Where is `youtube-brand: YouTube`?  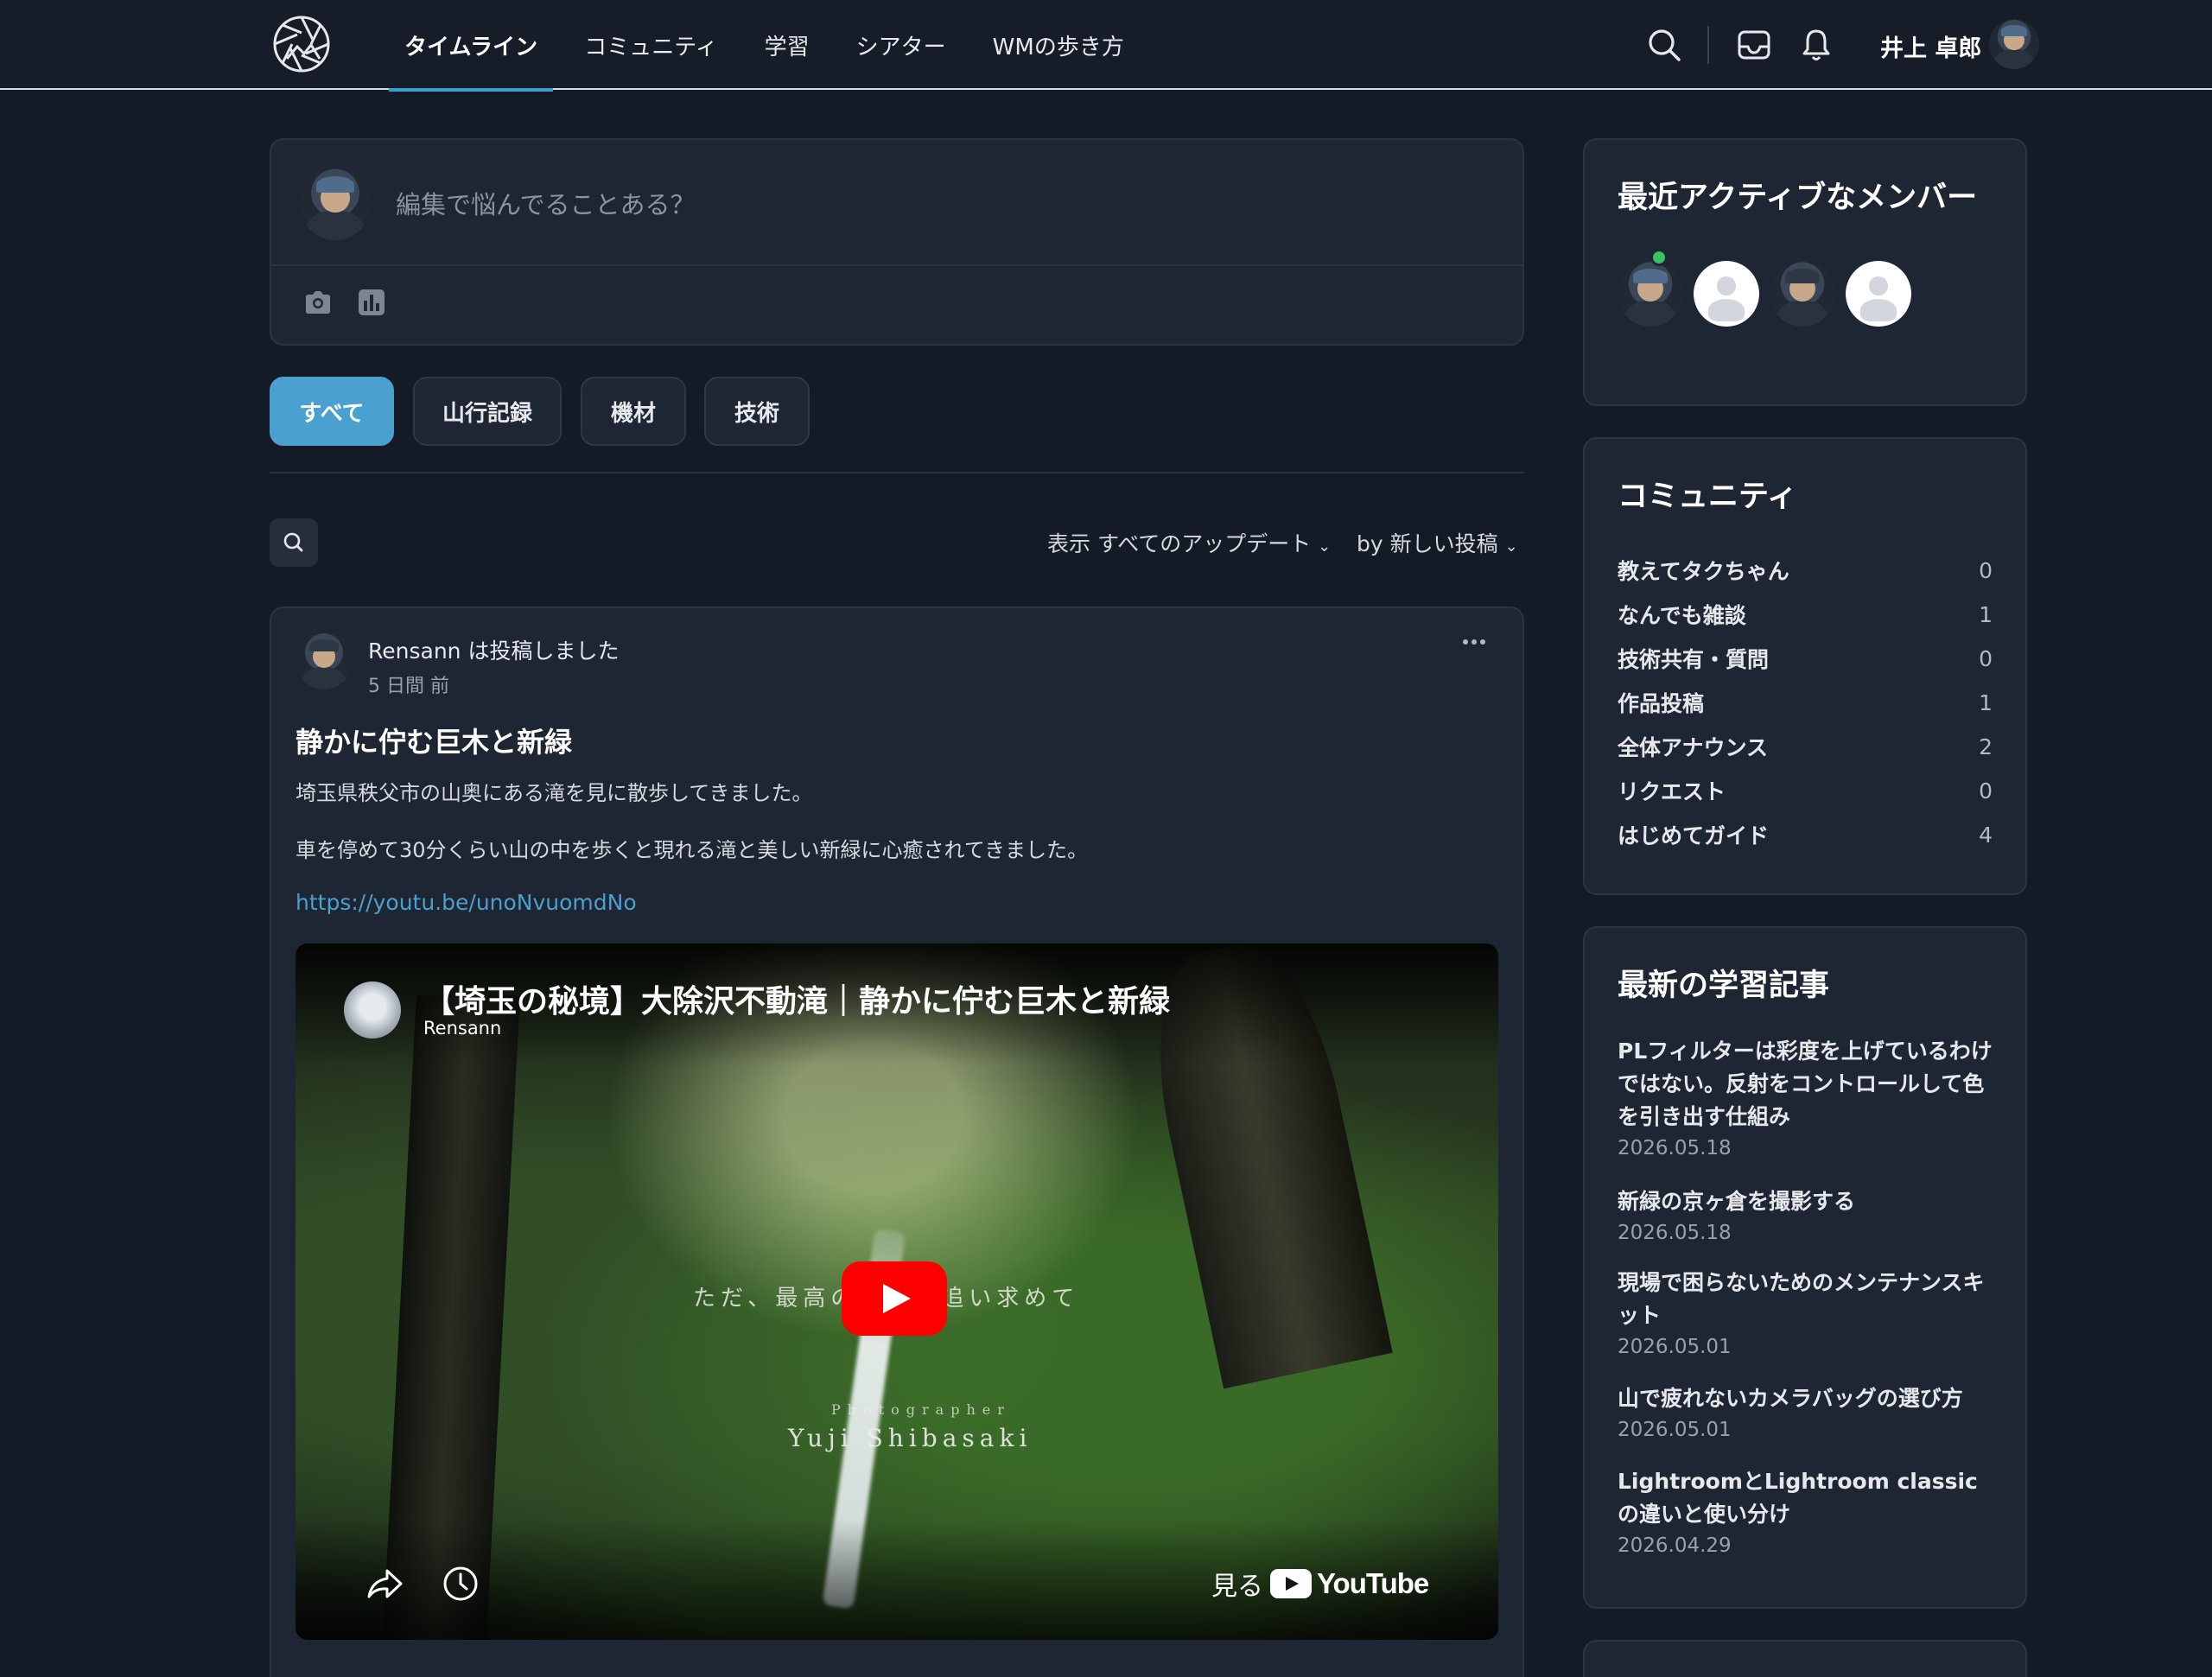 youtube-brand: YouTube is located at coordinates (1373, 1583).